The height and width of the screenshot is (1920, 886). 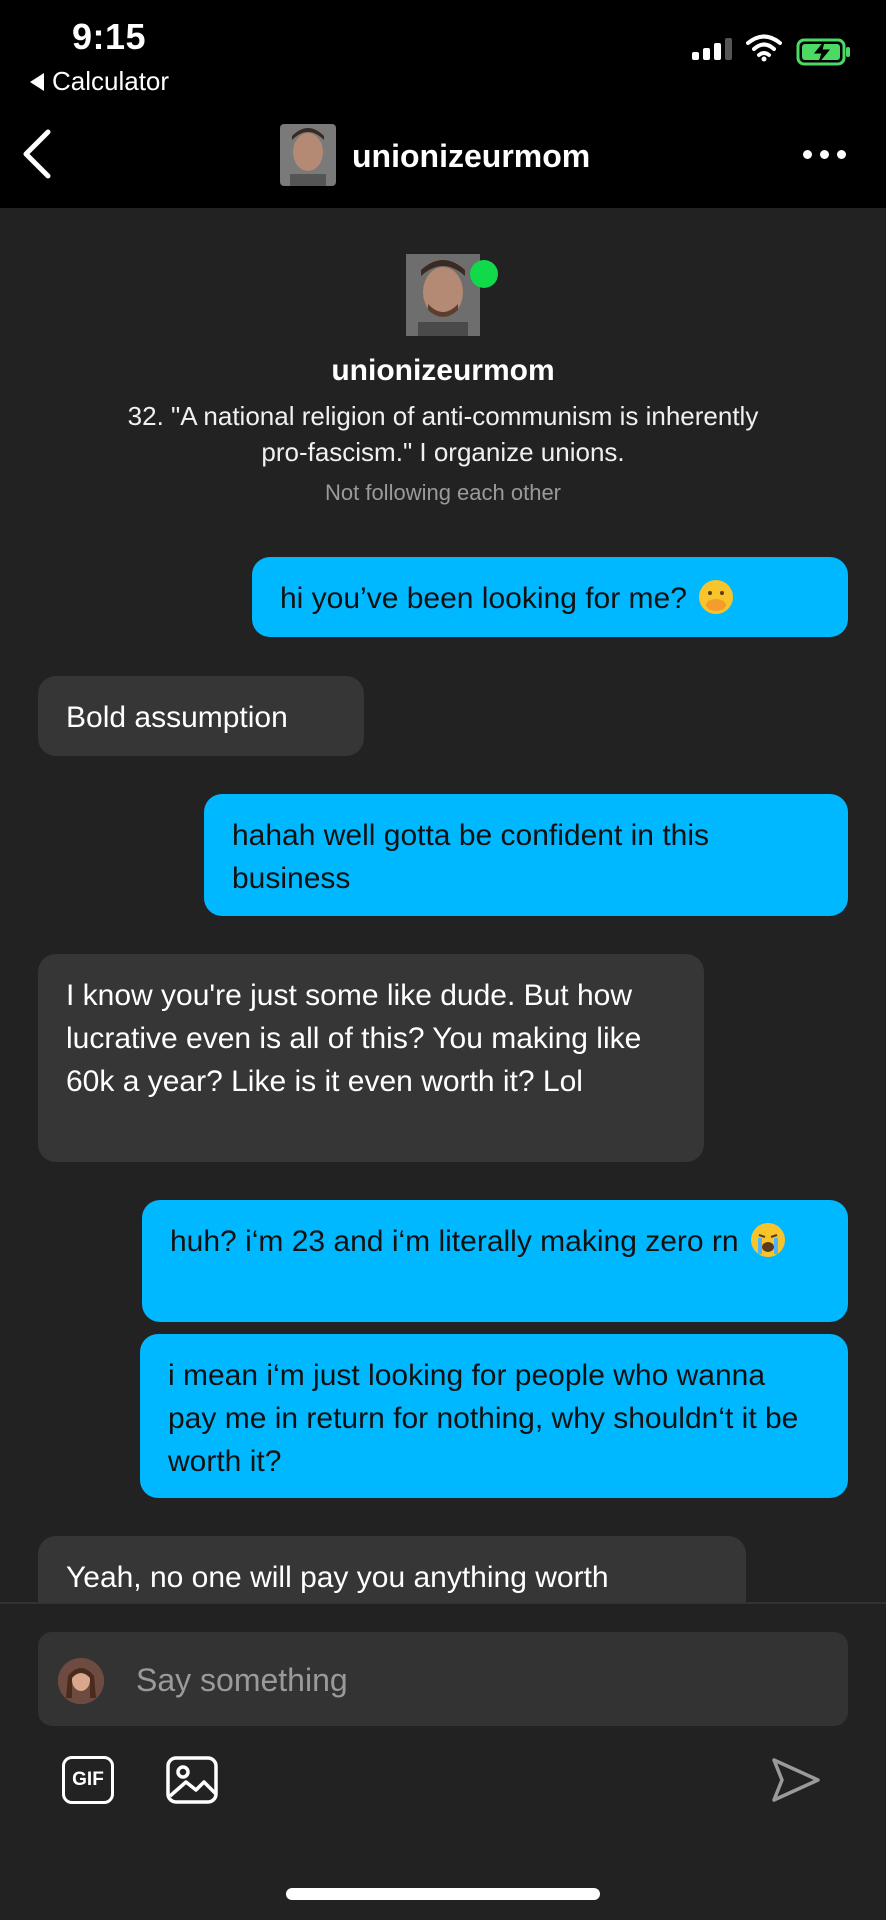 What do you see at coordinates (308, 155) in the screenshot?
I see `header-avatar` at bounding box center [308, 155].